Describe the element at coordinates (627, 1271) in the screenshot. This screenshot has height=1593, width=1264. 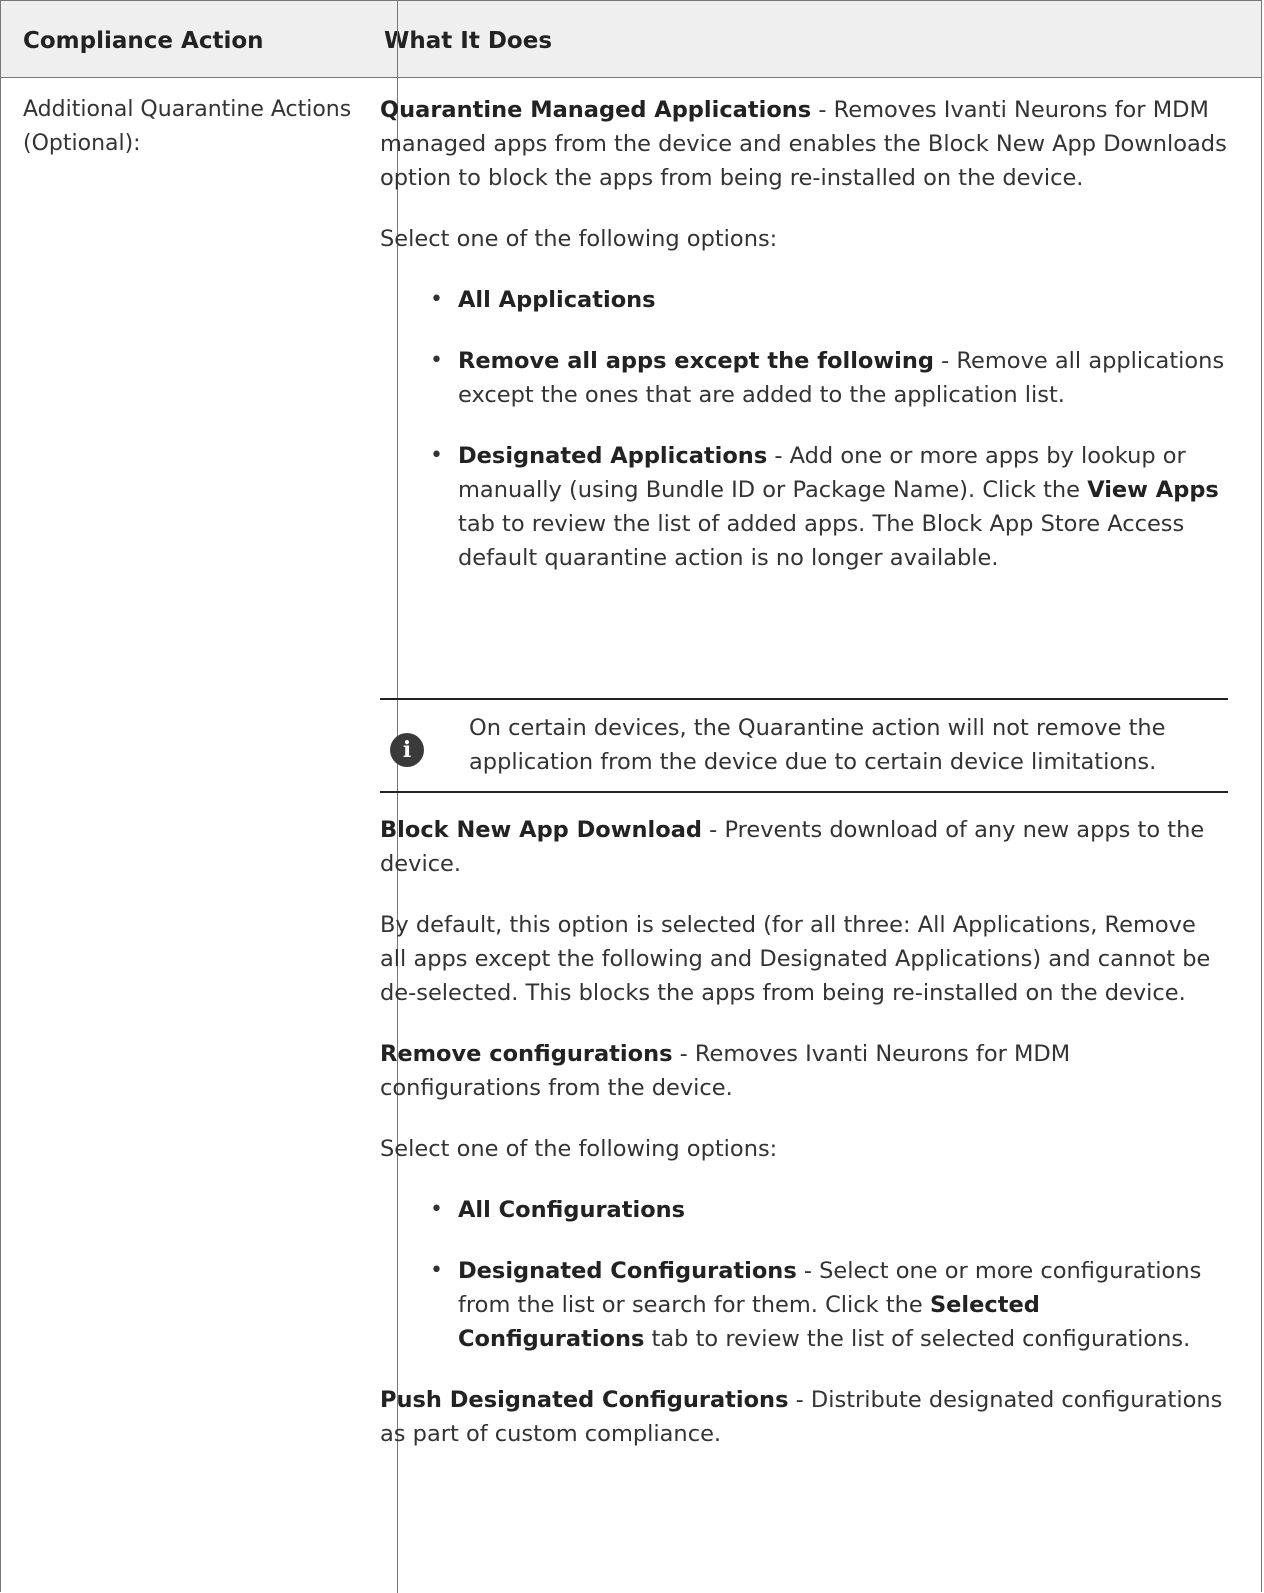
I see `option-title: Designated Configurations` at that location.